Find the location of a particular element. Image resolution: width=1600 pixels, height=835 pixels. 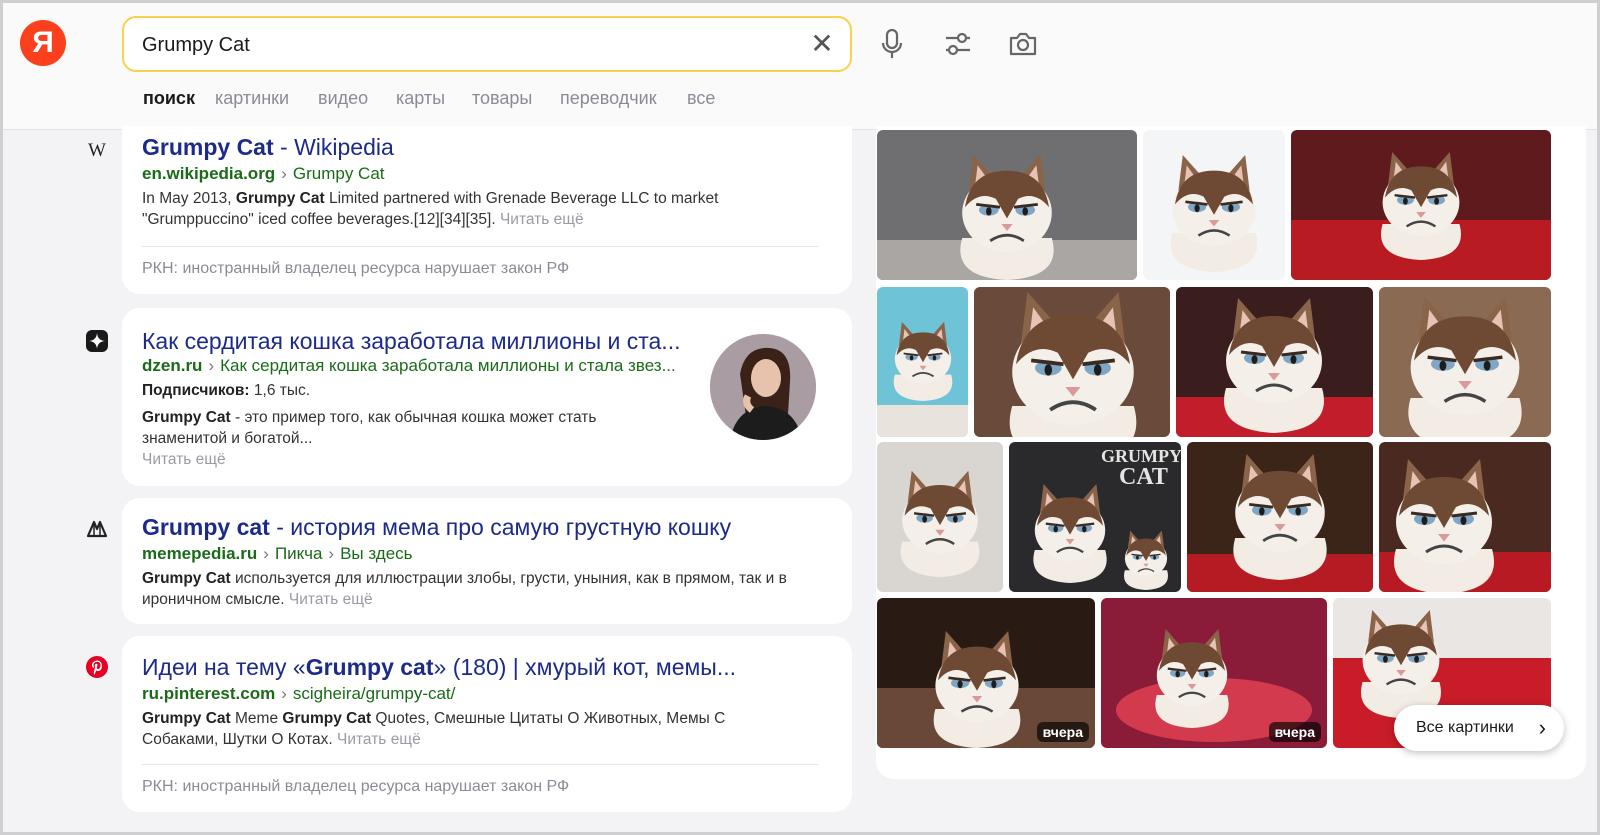

tab-images: картинки is located at coordinates (252, 98).